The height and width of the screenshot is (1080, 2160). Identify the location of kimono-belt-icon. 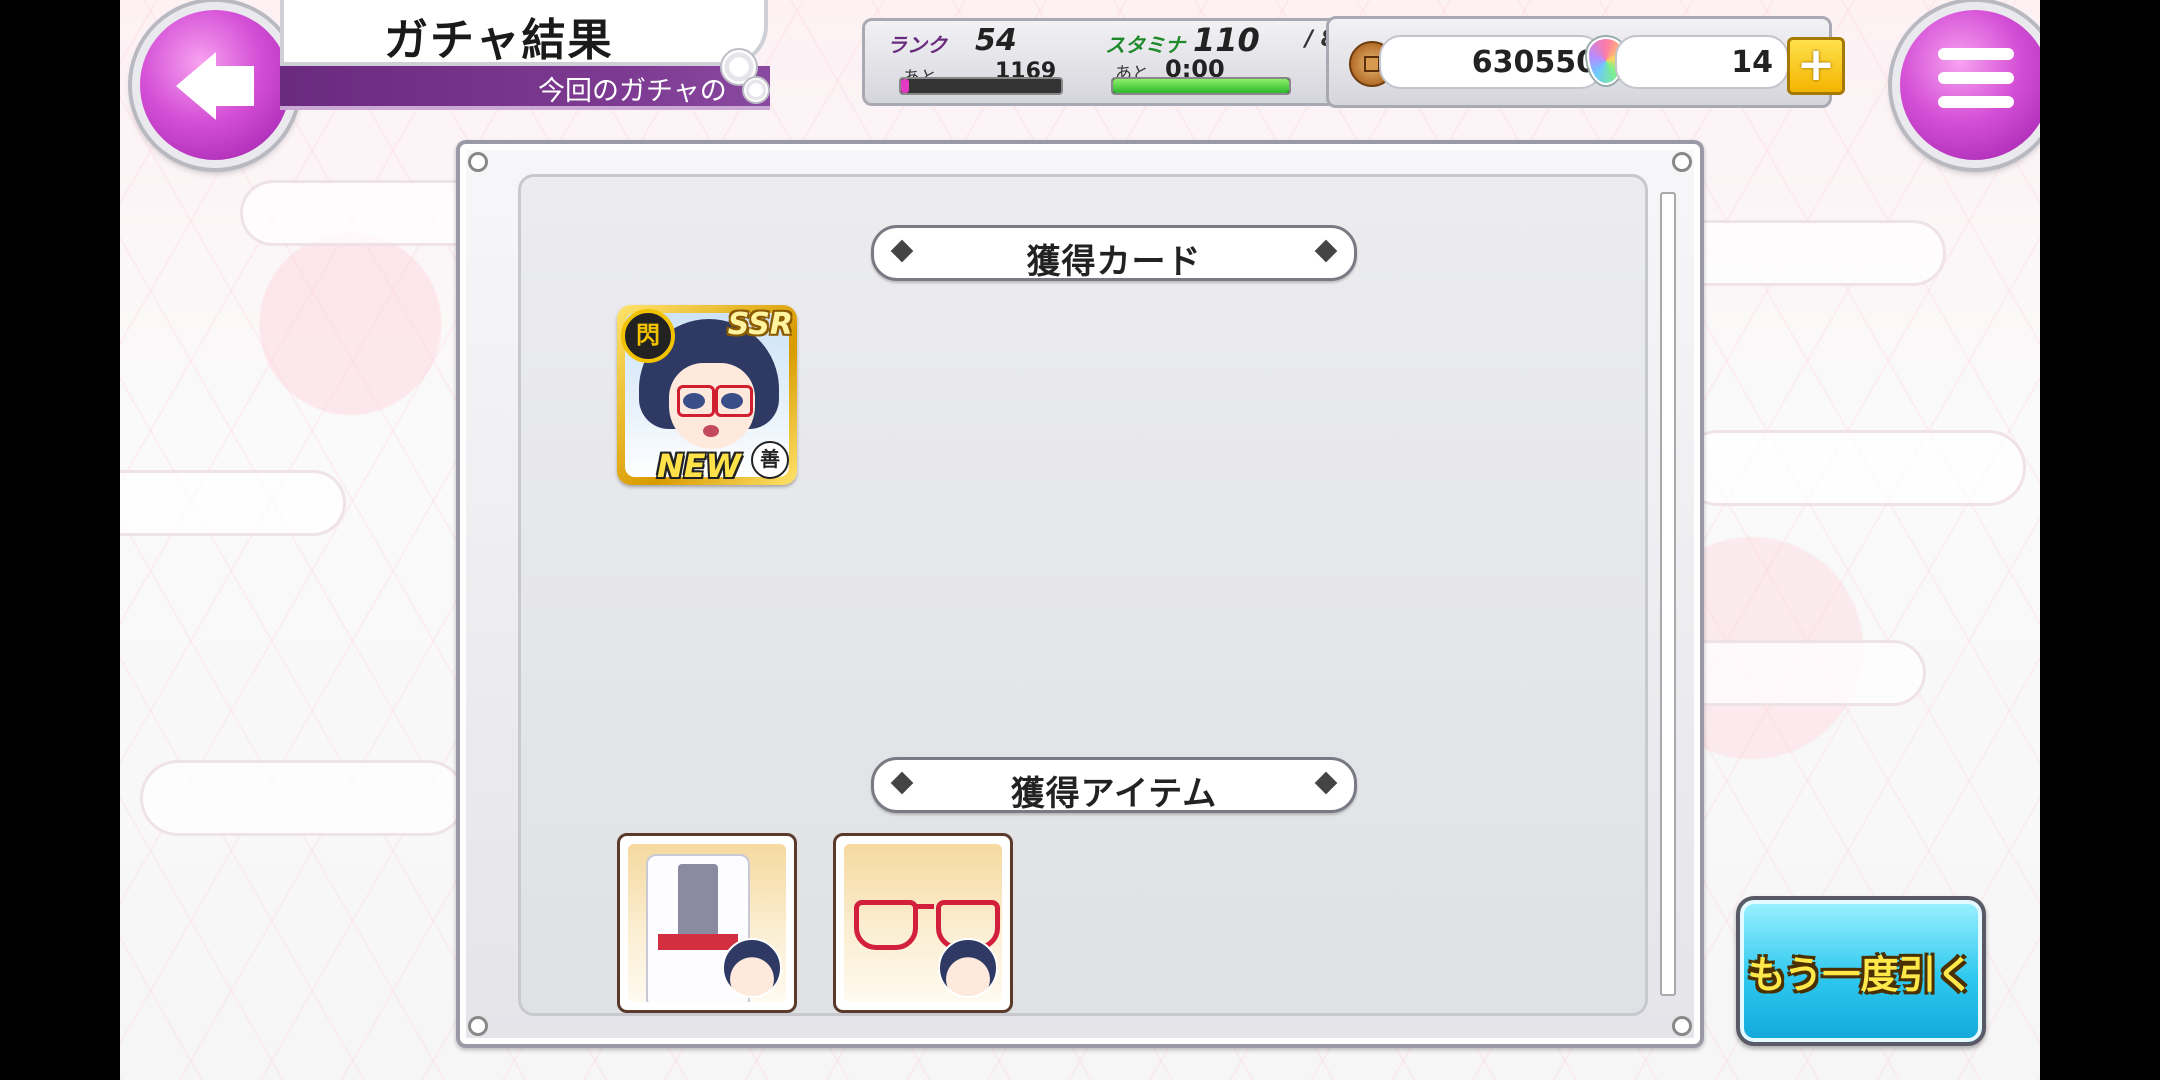
(698, 942).